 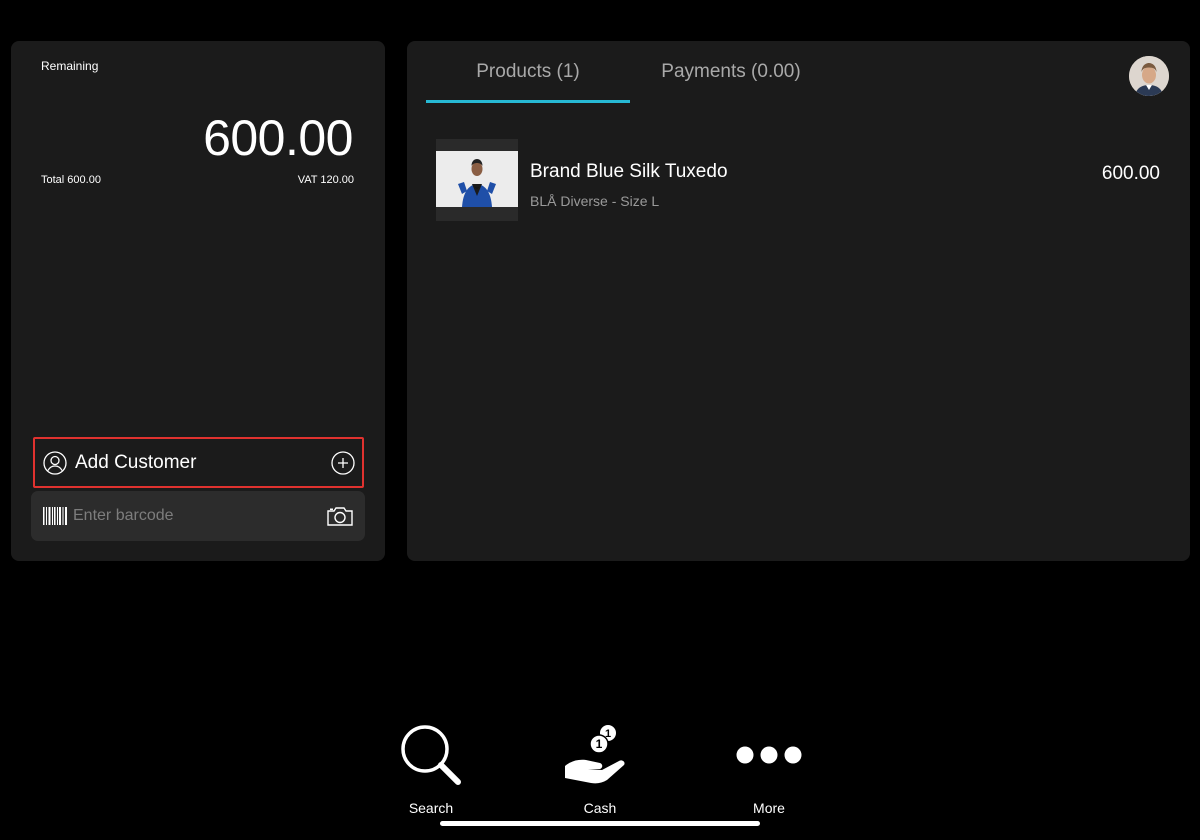 I want to click on nav-cash-button: 1 1 Cash, so click(x=600, y=770).